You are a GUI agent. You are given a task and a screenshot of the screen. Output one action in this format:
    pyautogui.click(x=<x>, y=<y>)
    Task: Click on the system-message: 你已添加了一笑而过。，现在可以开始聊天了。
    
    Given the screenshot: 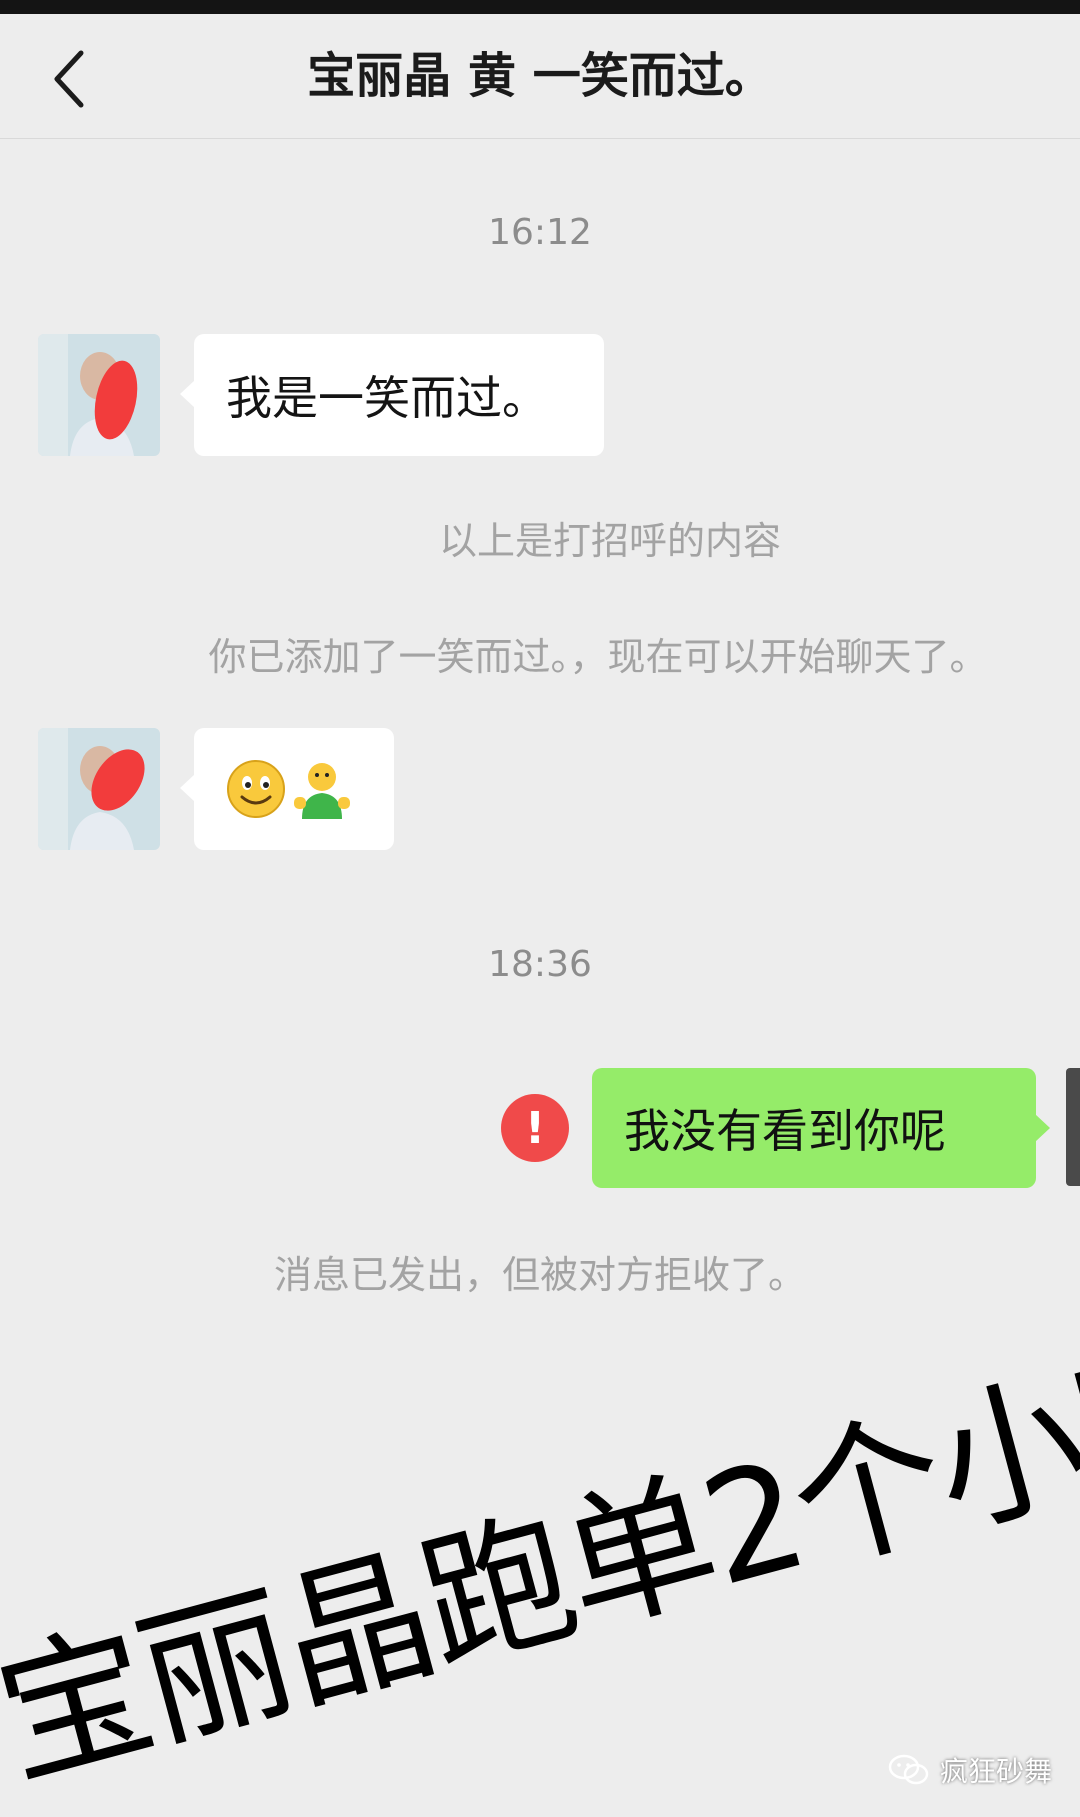 What is the action you would take?
    pyautogui.click(x=598, y=657)
    